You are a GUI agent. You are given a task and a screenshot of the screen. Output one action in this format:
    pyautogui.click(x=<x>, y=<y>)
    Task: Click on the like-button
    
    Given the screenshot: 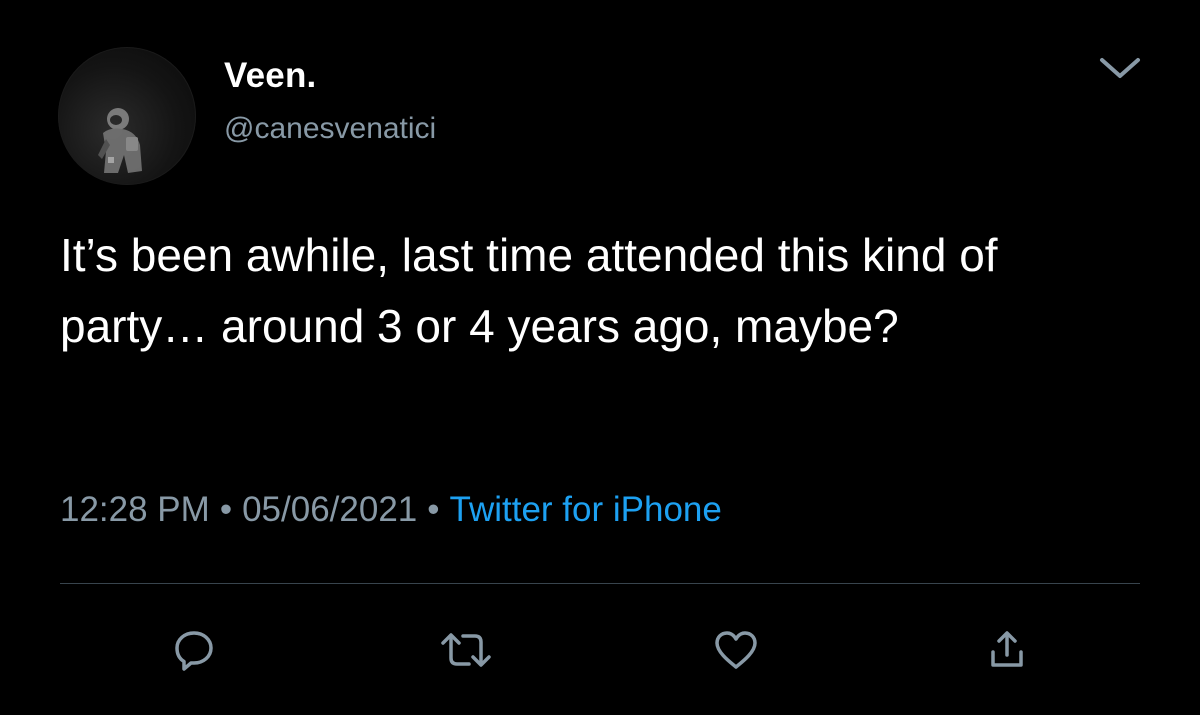 What is the action you would take?
    pyautogui.click(x=736, y=650)
    